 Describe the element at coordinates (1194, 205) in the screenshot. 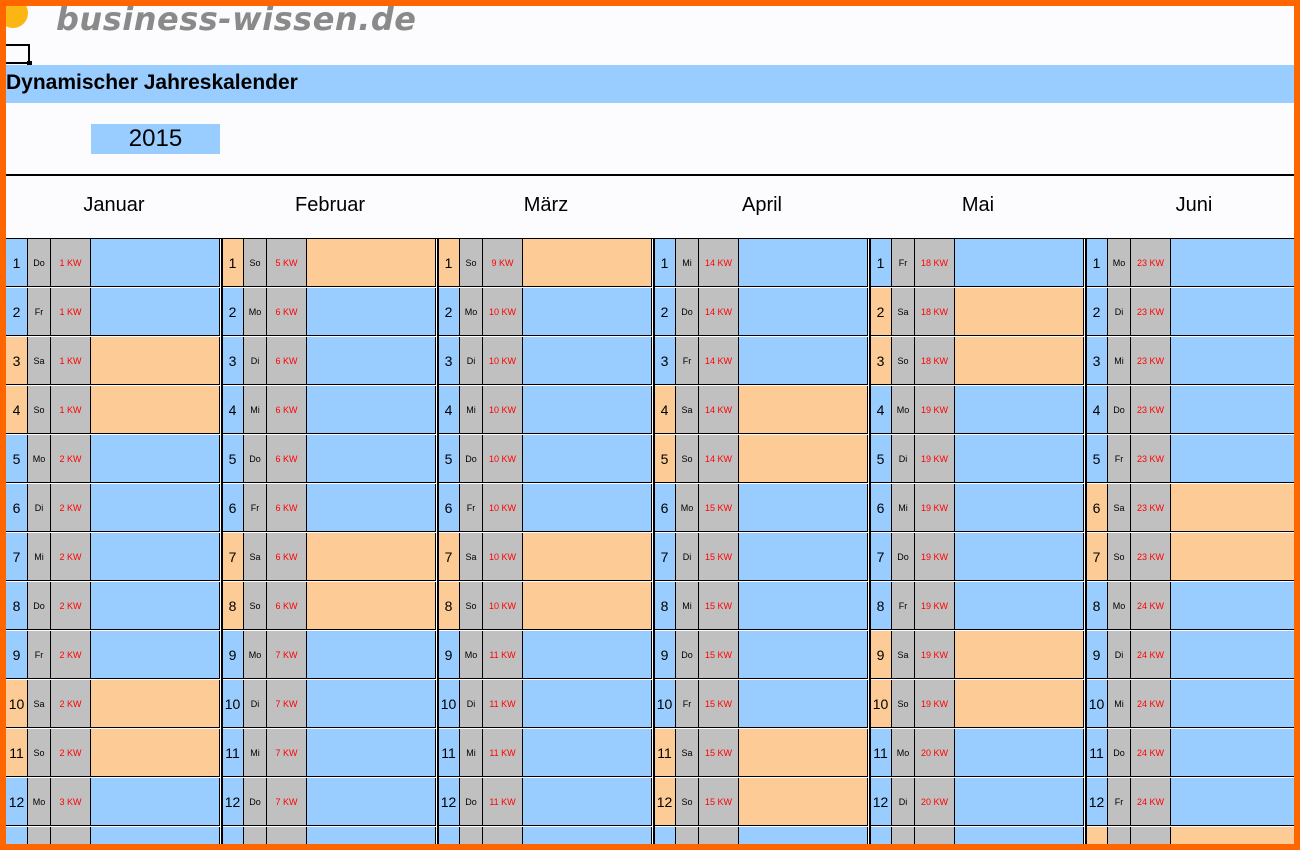

I see `month-header: Juni` at that location.